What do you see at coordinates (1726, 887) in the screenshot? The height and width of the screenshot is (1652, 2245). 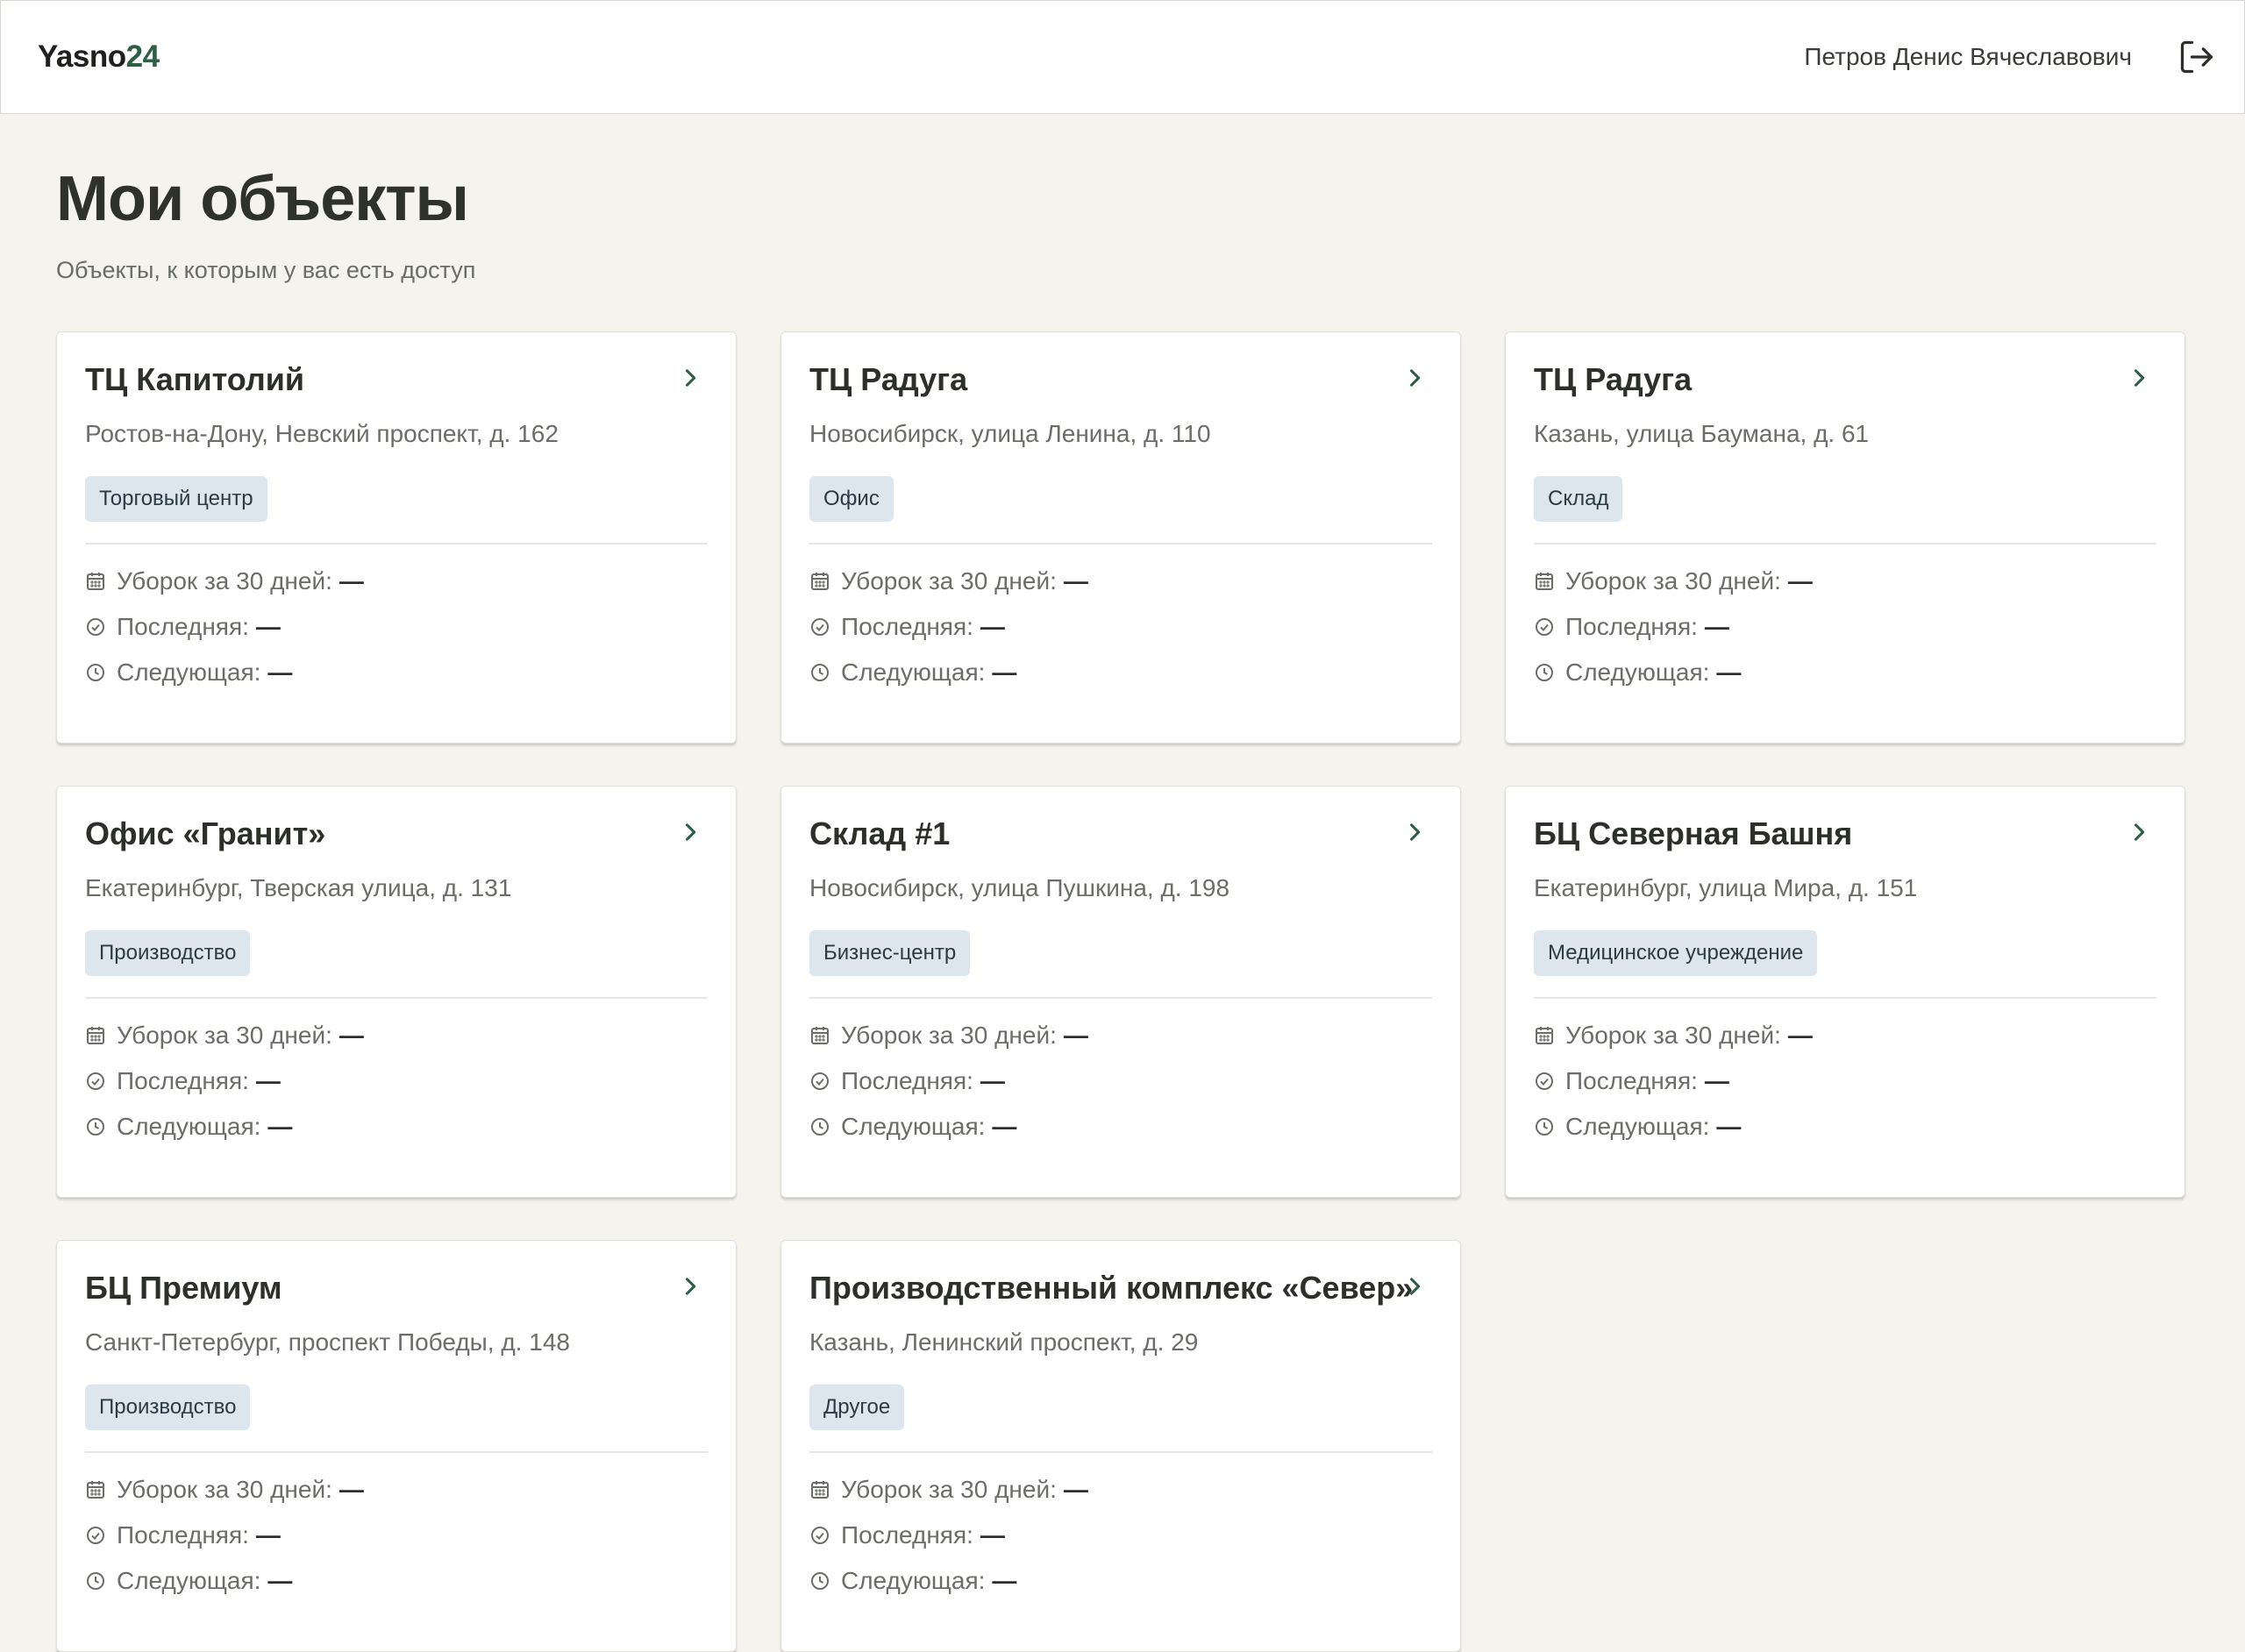 I see `object-address: Екатеринбург, улица Мира, д. 151` at bounding box center [1726, 887].